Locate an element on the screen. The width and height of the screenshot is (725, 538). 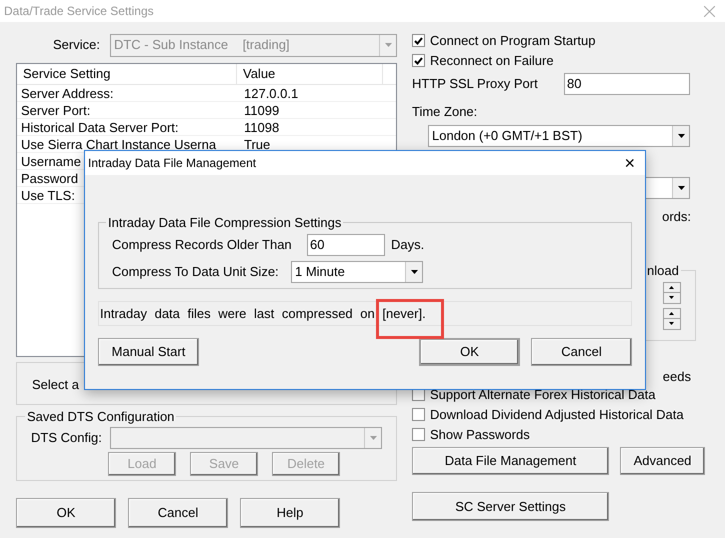
checkbox-label: Support Alternate Forex Historical Data is located at coordinates (543, 395).